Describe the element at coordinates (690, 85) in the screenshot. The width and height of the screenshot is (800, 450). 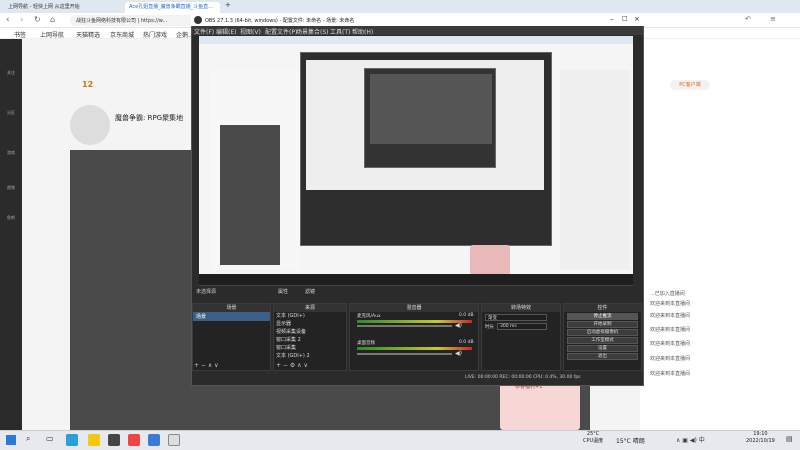
I see `pc-client-button: PC客户端` at that location.